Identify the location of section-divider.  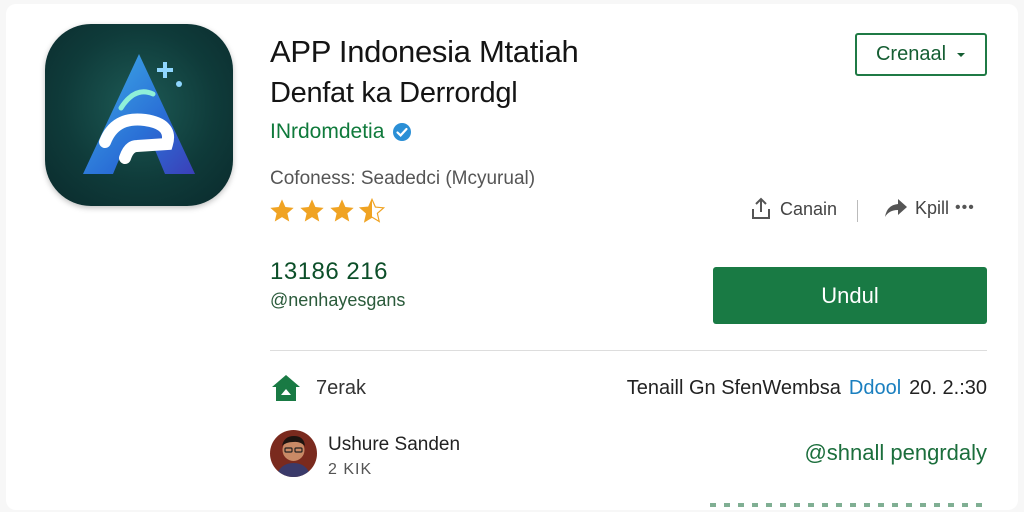
(628, 350).